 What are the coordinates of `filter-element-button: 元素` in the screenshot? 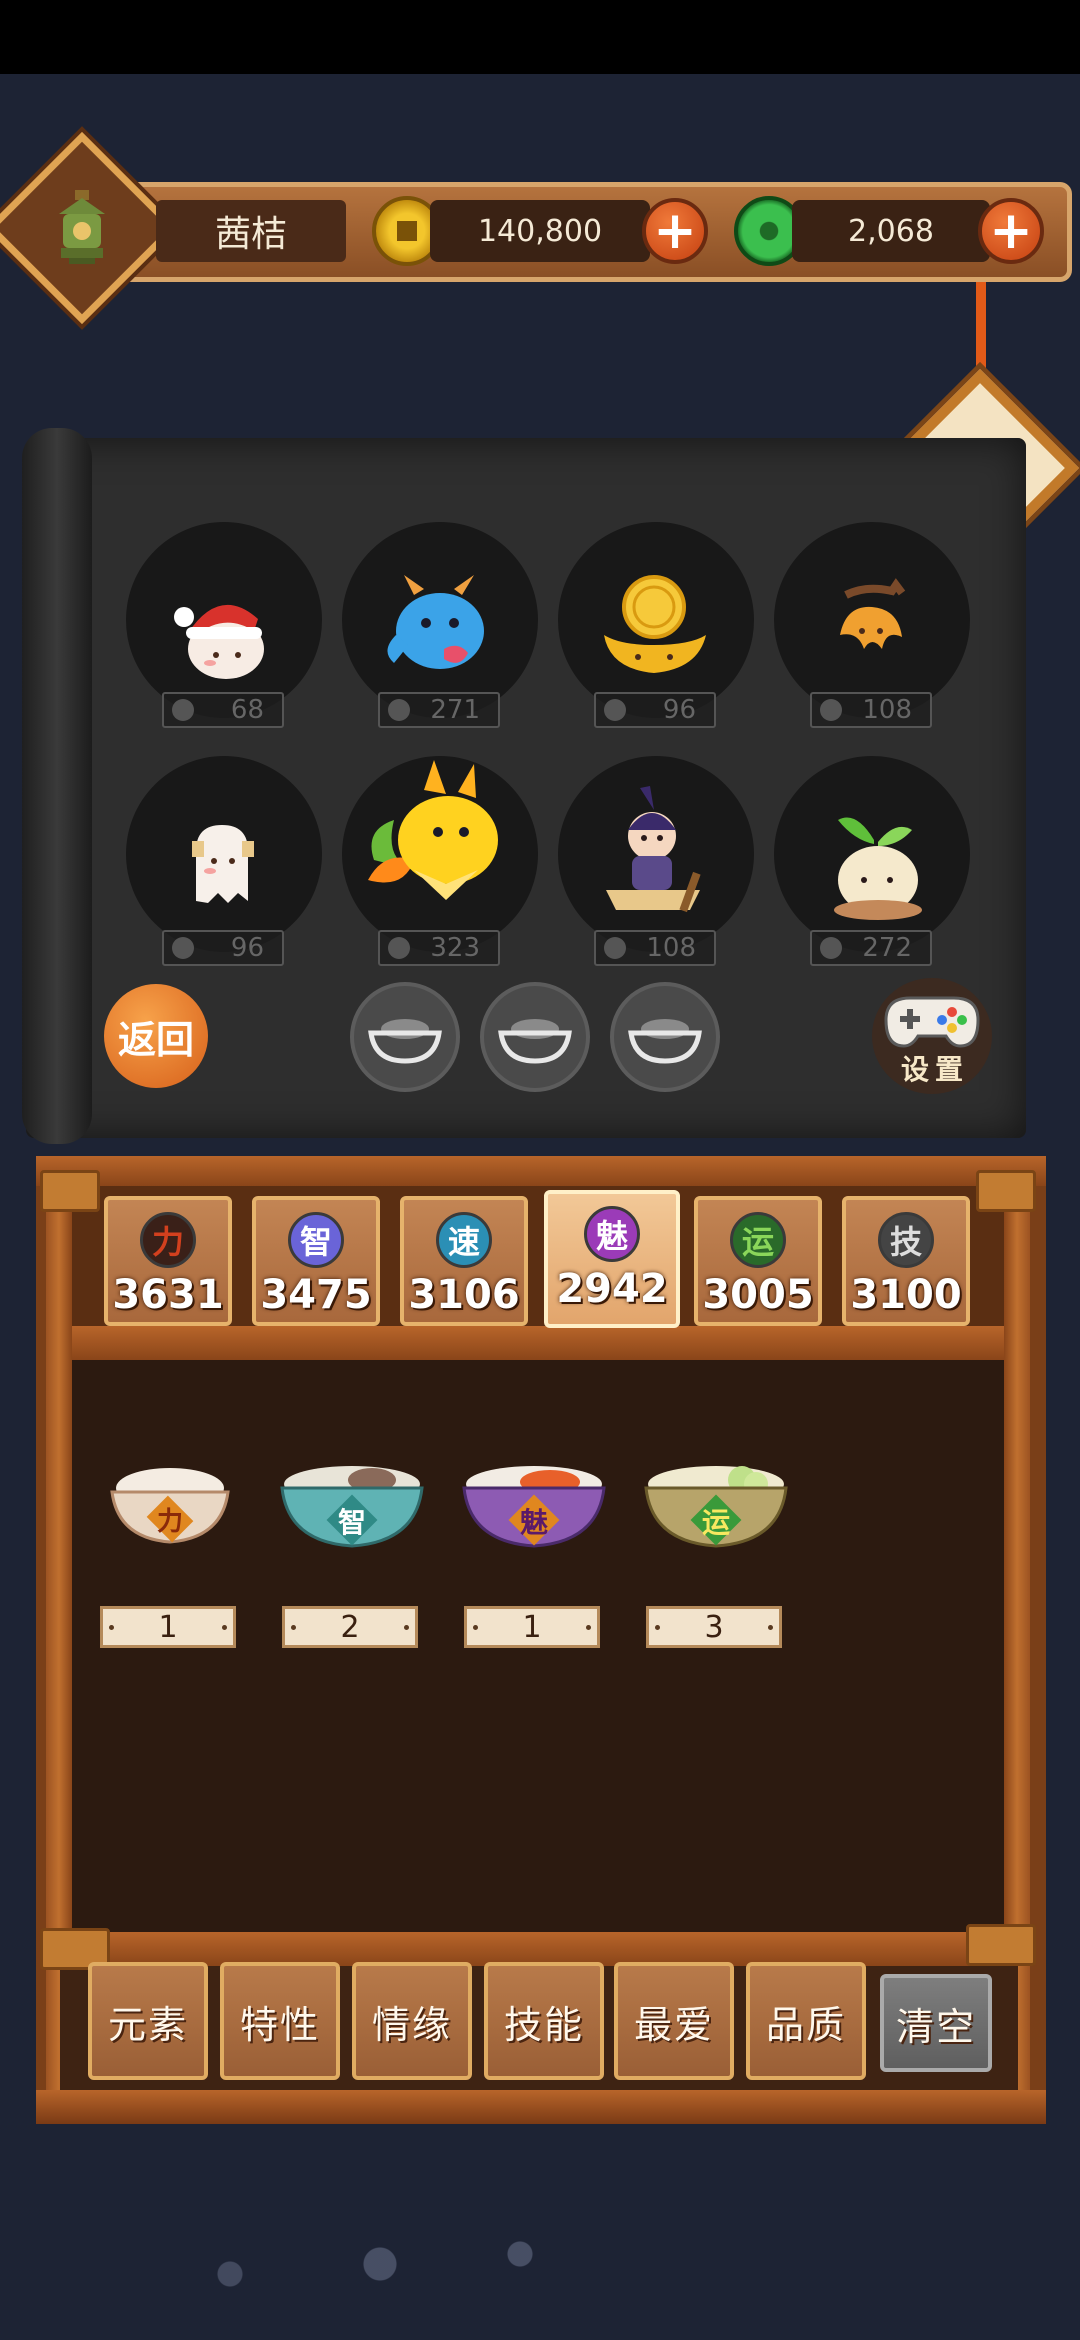 It's located at (148, 2021).